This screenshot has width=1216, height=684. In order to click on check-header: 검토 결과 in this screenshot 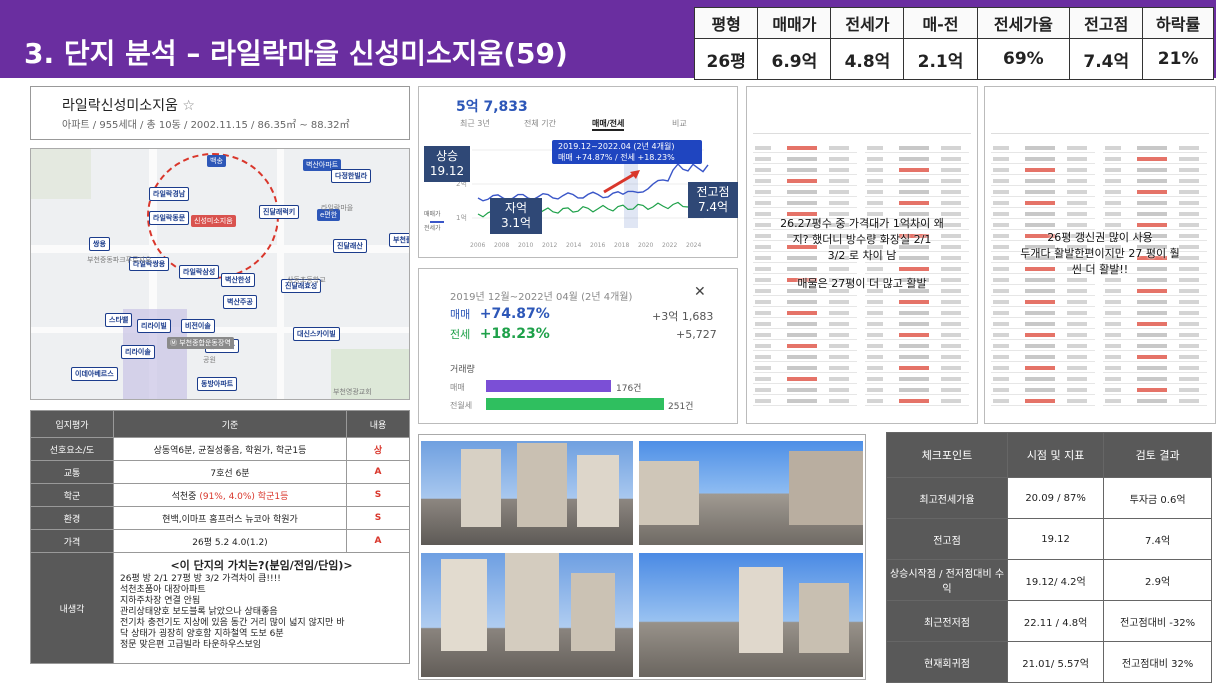, I will do `click(1157, 455)`.